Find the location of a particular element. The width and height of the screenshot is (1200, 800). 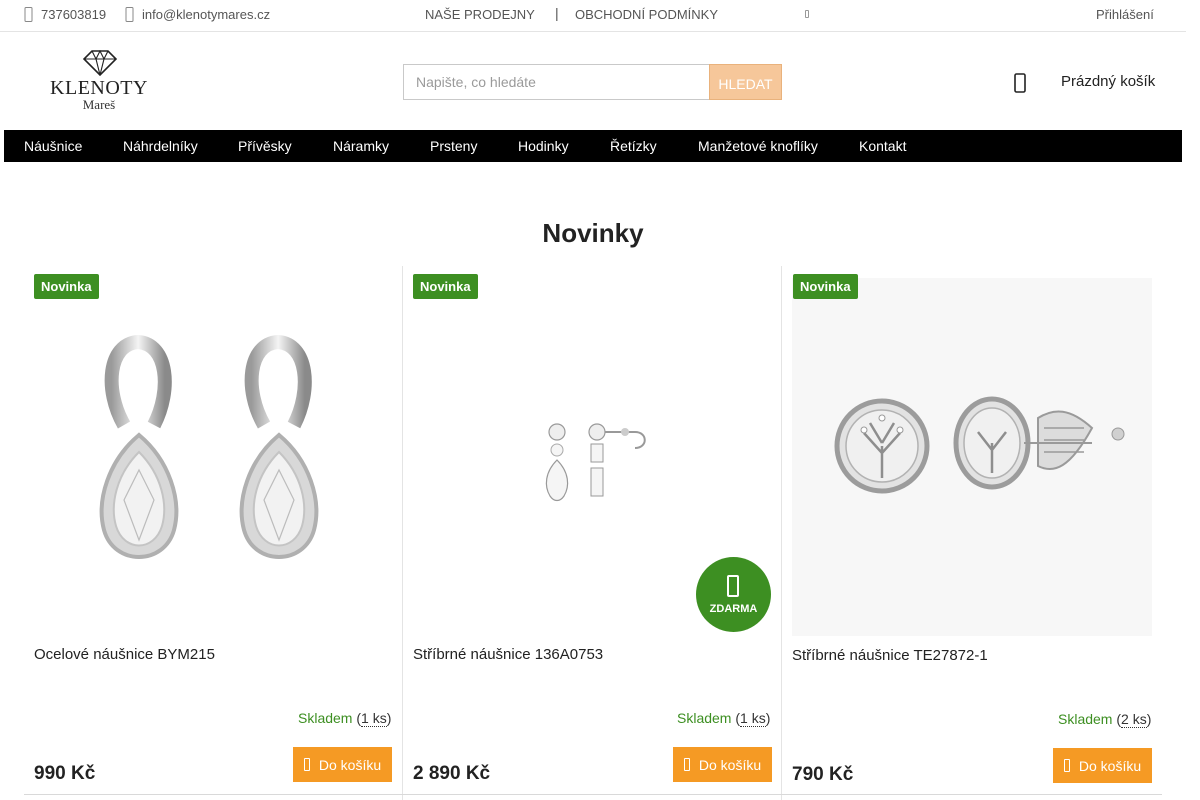

nav-item-cufflinks: Manžetové knoflíky is located at coordinates (758, 146).